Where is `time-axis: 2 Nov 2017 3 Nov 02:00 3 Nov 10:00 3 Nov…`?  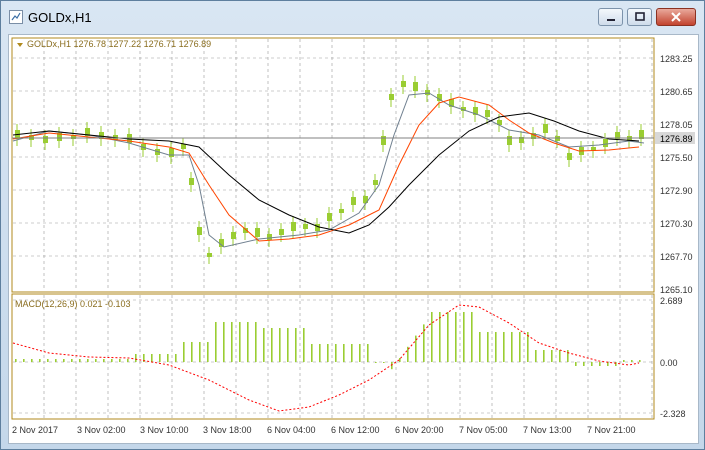 time-axis: 2 Nov 2017 3 Nov 02:00 3 Nov 10:00 3 Nov… is located at coordinates (324, 430).